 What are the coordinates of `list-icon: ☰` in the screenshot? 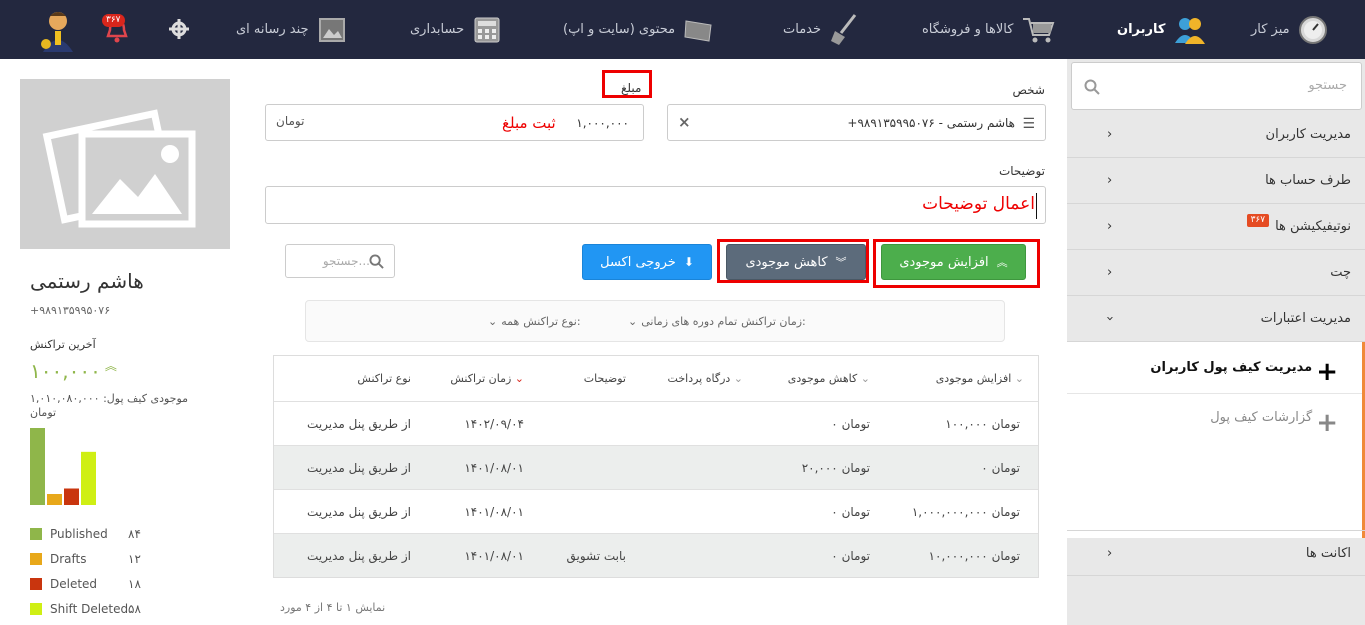 It's located at (1028, 124).